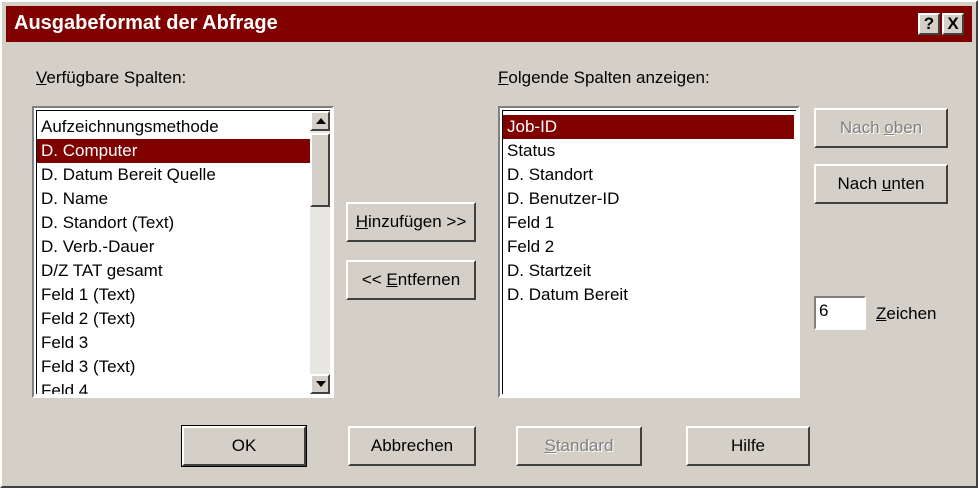 This screenshot has width=978, height=488. What do you see at coordinates (840, 313) in the screenshot?
I see `chars-input: 6` at bounding box center [840, 313].